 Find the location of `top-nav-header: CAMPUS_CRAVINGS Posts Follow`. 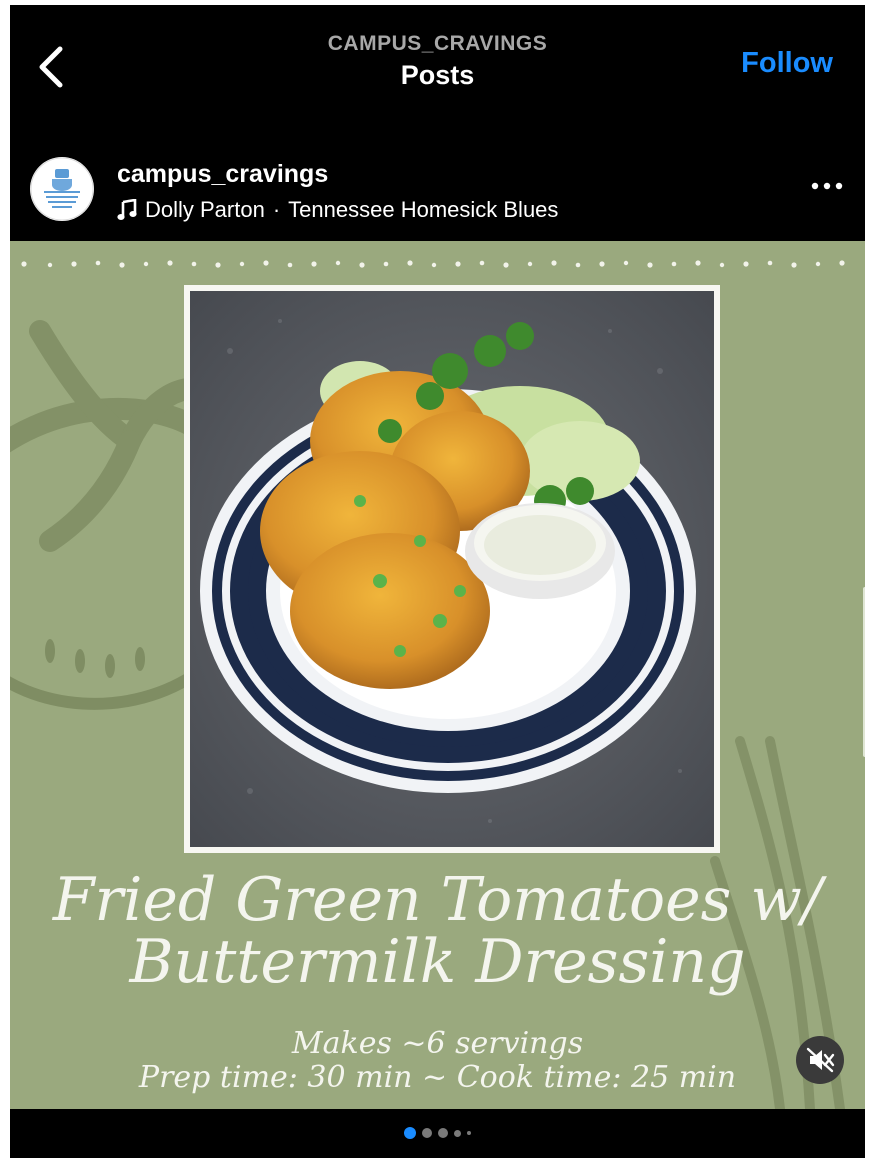

top-nav-header: CAMPUS_CRAVINGS Posts Follow is located at coordinates (437, 58).